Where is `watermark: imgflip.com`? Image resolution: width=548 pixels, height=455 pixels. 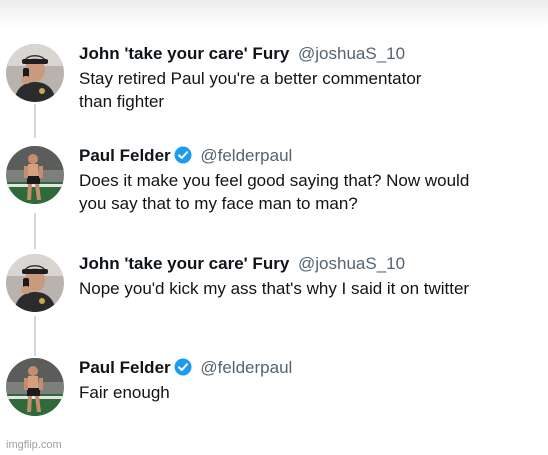
watermark: imgflip.com is located at coordinates (34, 445).